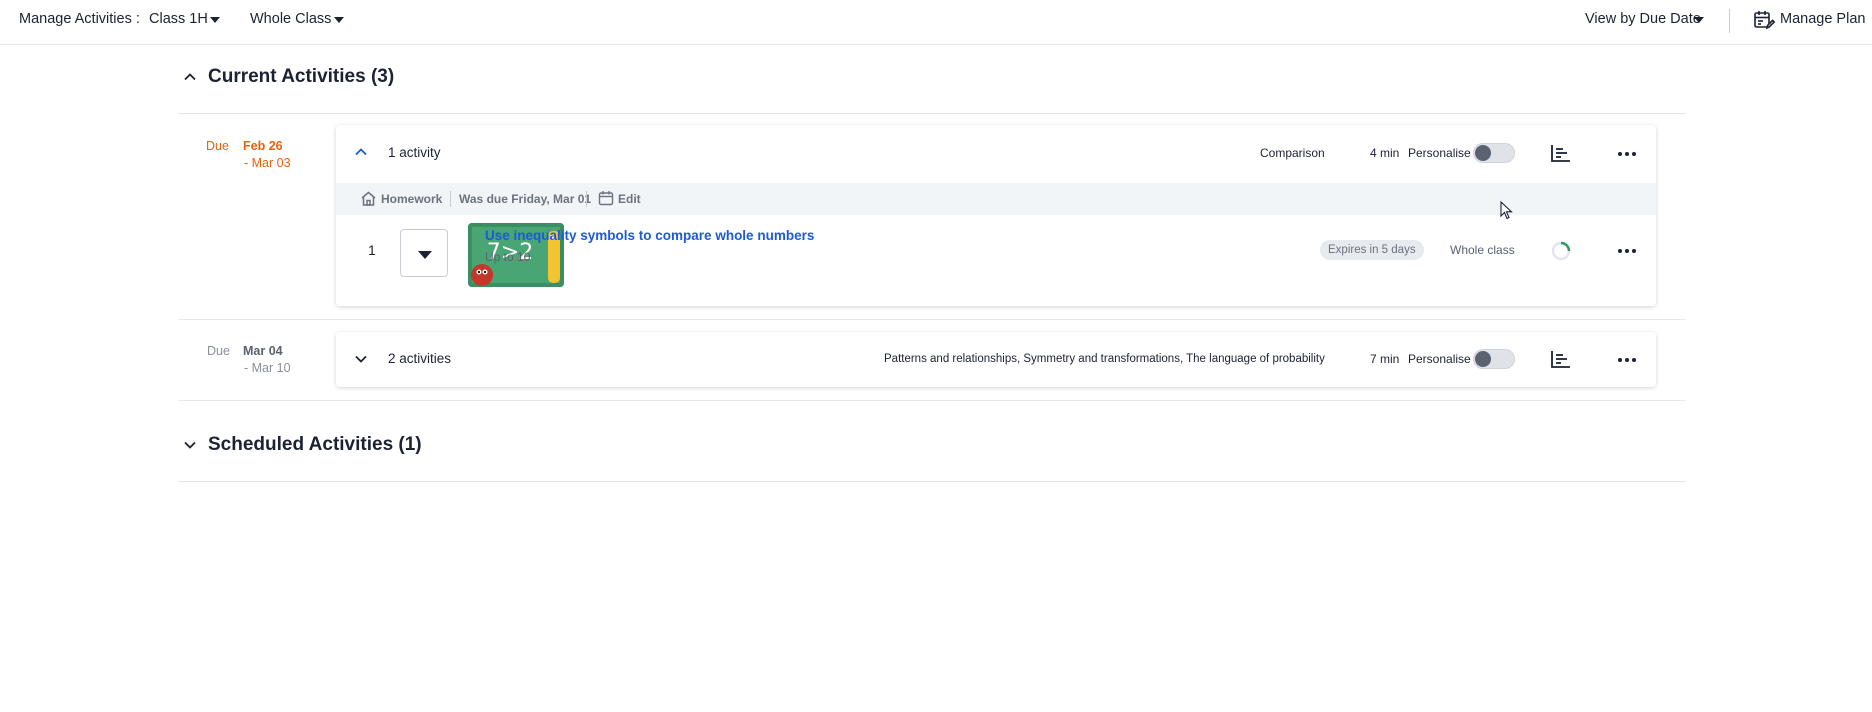 This screenshot has height=712, width=1872. Describe the element at coordinates (996, 199) in the screenshot. I see `assignment-detail-bar: Homework Was due Friday, Mar 01 Edit` at that location.